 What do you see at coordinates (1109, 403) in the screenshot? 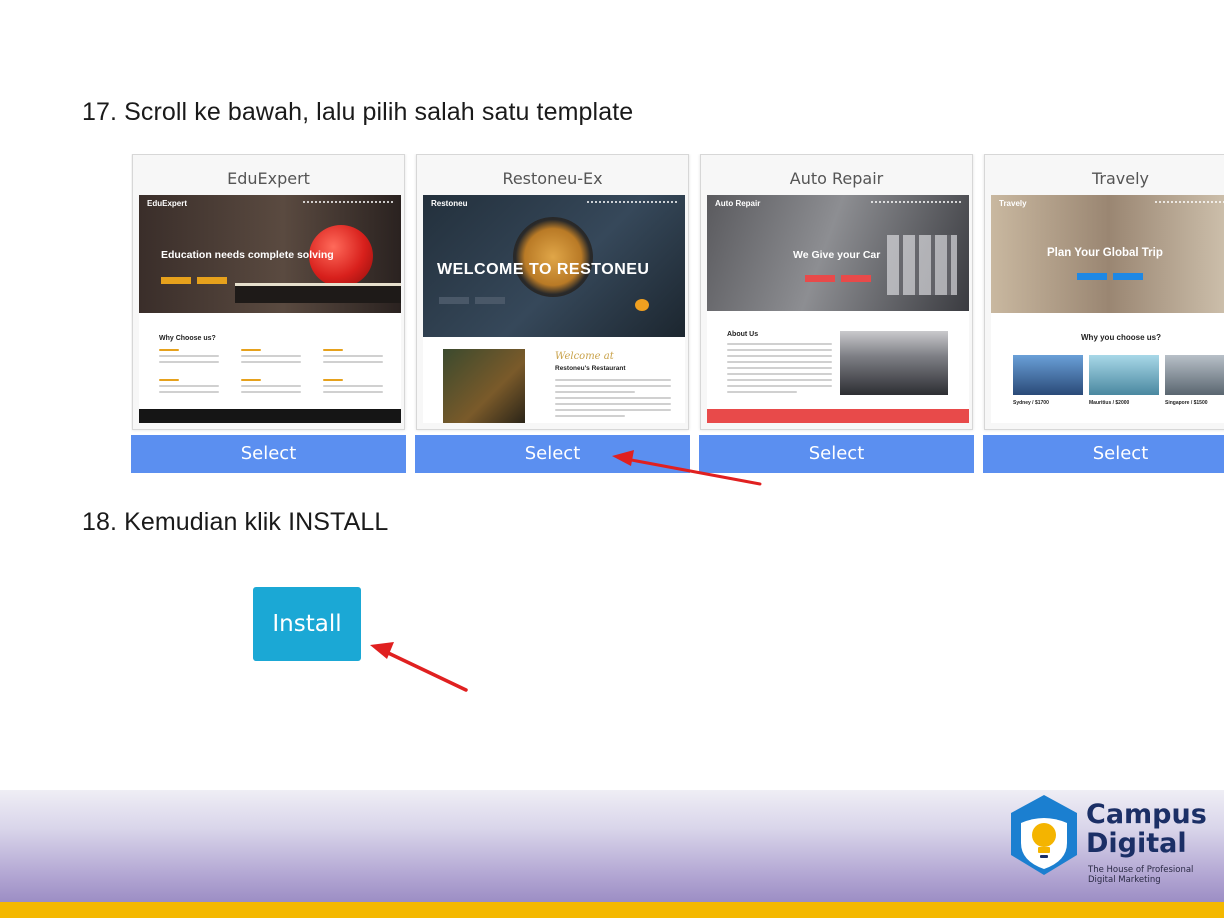
I see `place-label: Mauritius / $2000` at bounding box center [1109, 403].